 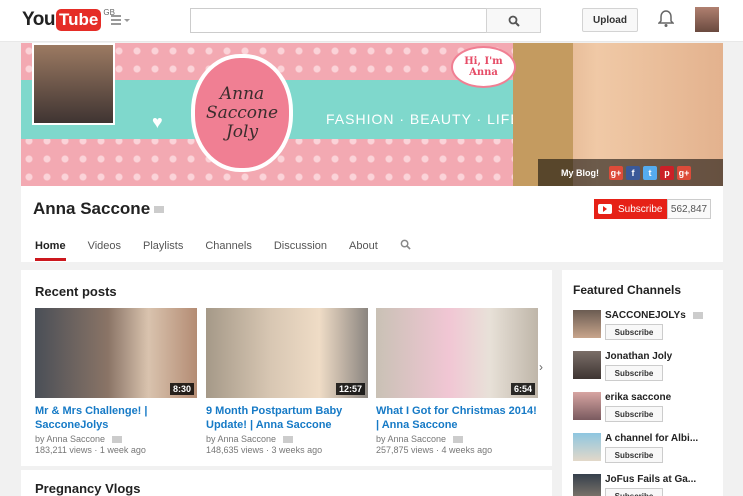 I want to click on featured-channel: Jonathan Joly Subscribe, so click(x=648, y=369).